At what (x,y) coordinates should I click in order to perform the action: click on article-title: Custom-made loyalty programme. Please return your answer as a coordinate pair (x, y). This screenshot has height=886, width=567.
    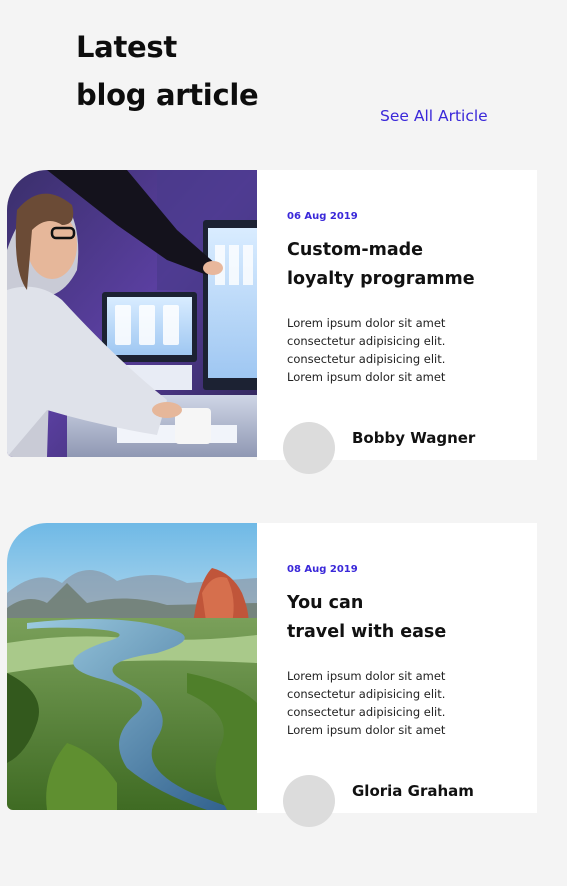
    Looking at the image, I should click on (402, 265).